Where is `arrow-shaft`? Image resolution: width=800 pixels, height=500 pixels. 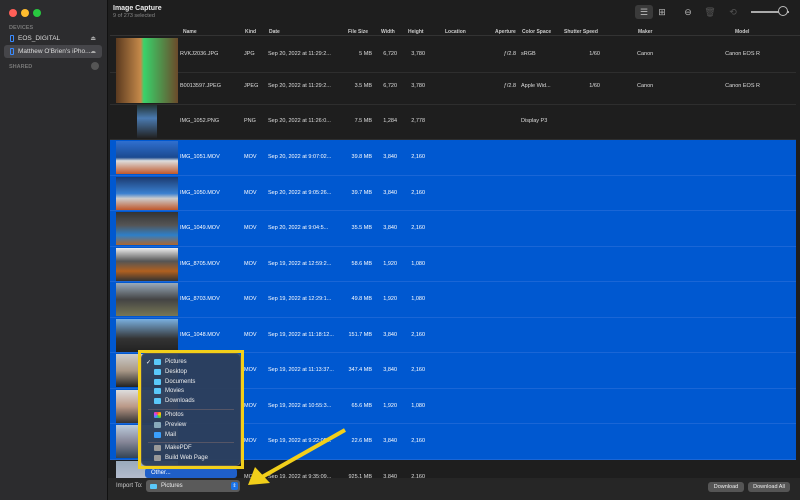 arrow-shaft is located at coordinates (303, 453).